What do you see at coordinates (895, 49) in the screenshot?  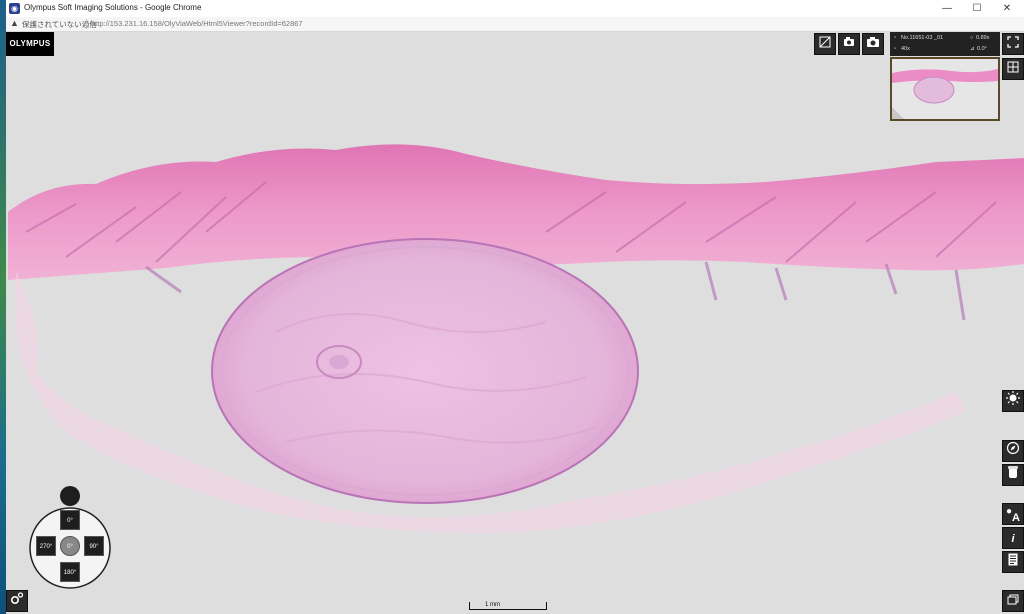 I see `magnification-icon: ▫` at bounding box center [895, 49].